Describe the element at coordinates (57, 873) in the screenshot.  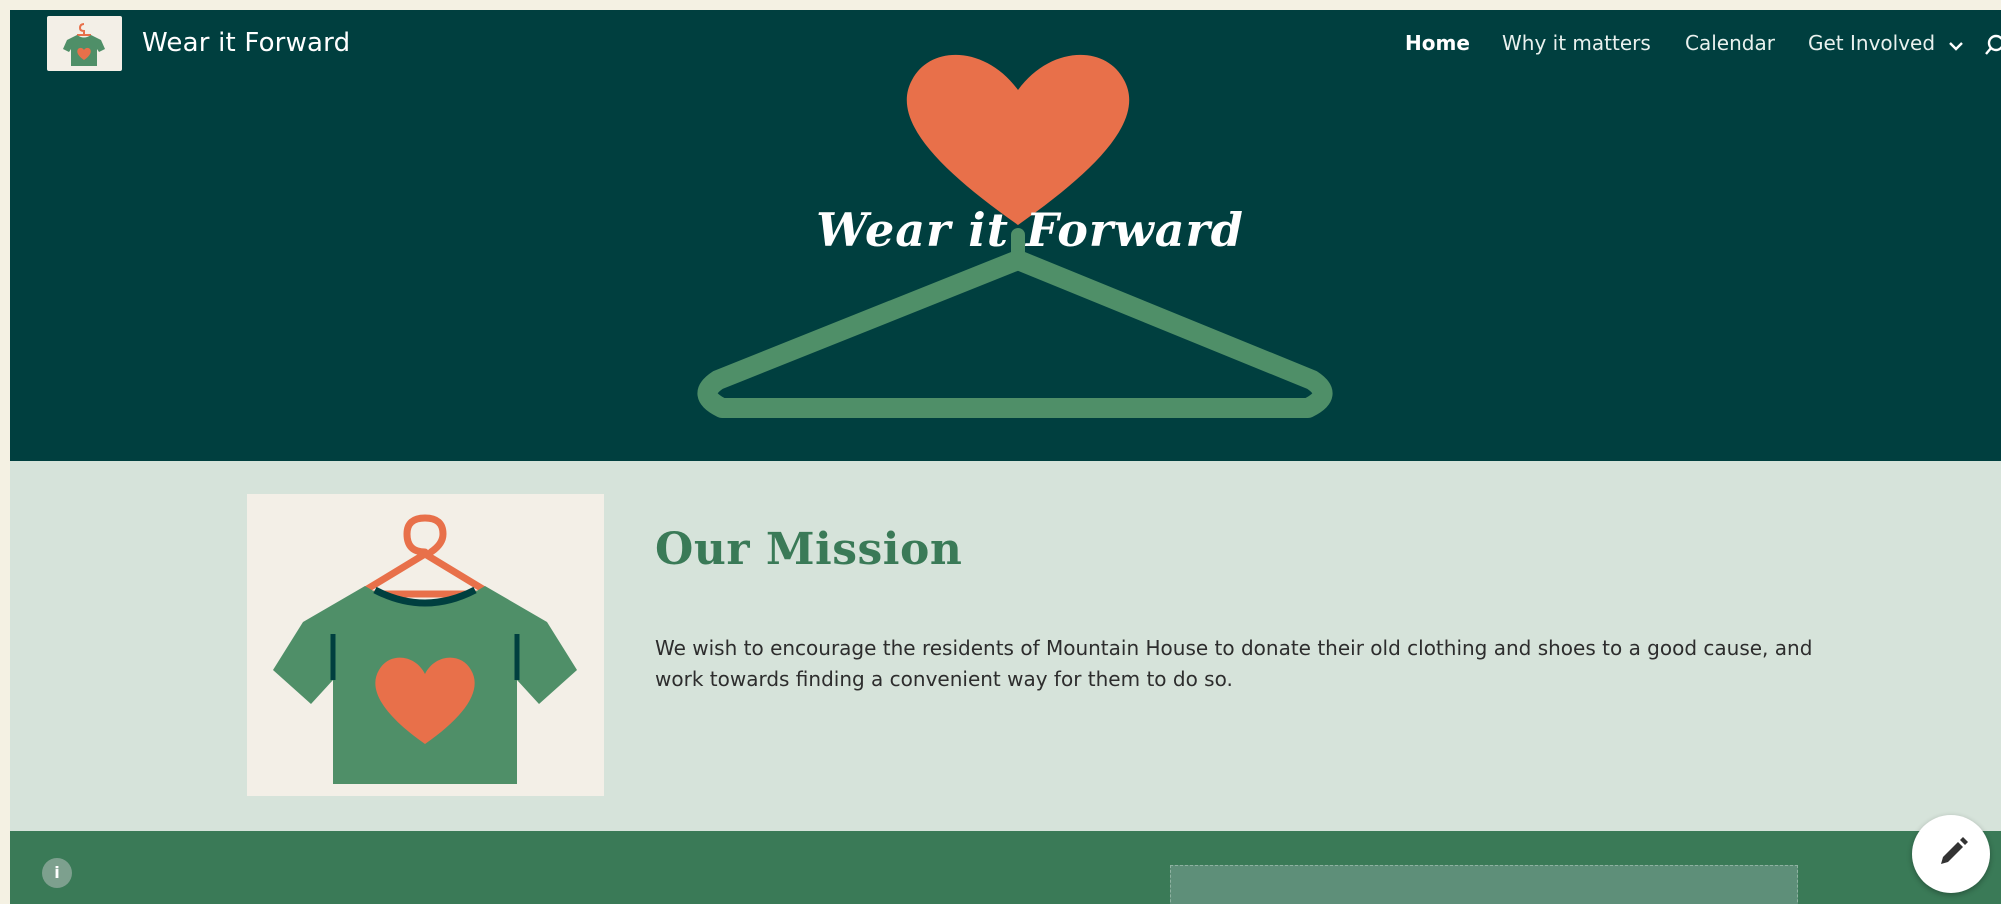
I see `info-icon: i` at that location.